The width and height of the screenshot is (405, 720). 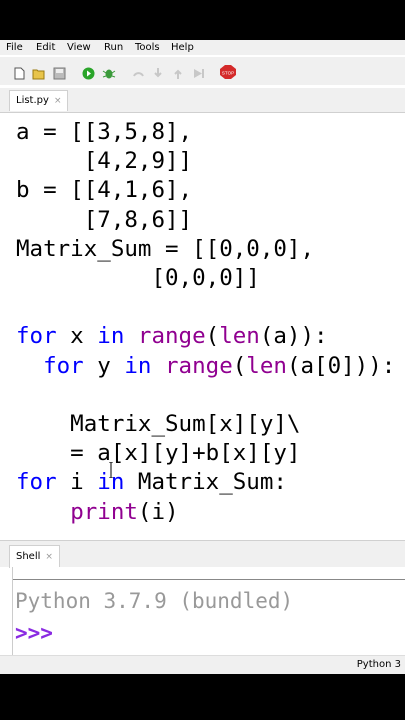 I want to click on shell-tab-bar: Shell ×, so click(x=202, y=554).